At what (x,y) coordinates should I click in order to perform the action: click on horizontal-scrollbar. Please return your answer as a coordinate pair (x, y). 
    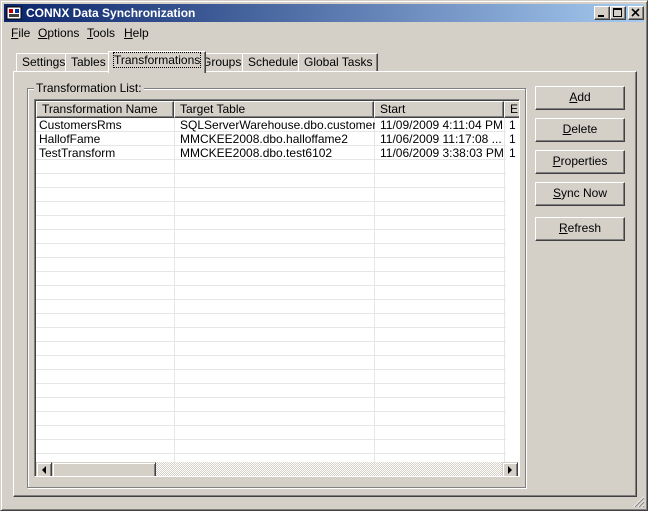
    Looking at the image, I should click on (277, 469).